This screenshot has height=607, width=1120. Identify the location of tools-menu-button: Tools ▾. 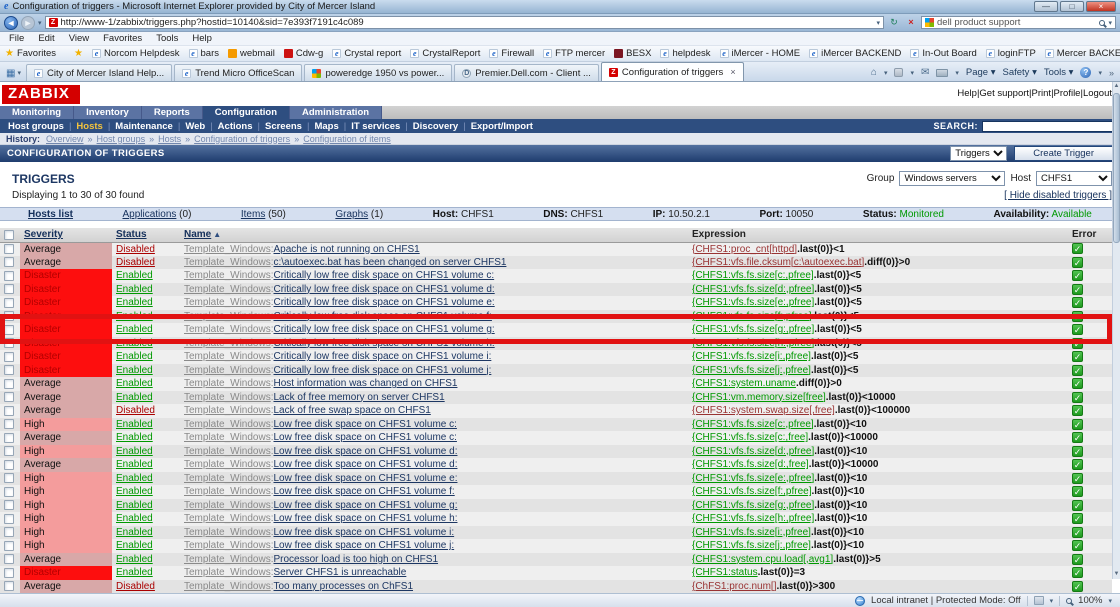
(1059, 72).